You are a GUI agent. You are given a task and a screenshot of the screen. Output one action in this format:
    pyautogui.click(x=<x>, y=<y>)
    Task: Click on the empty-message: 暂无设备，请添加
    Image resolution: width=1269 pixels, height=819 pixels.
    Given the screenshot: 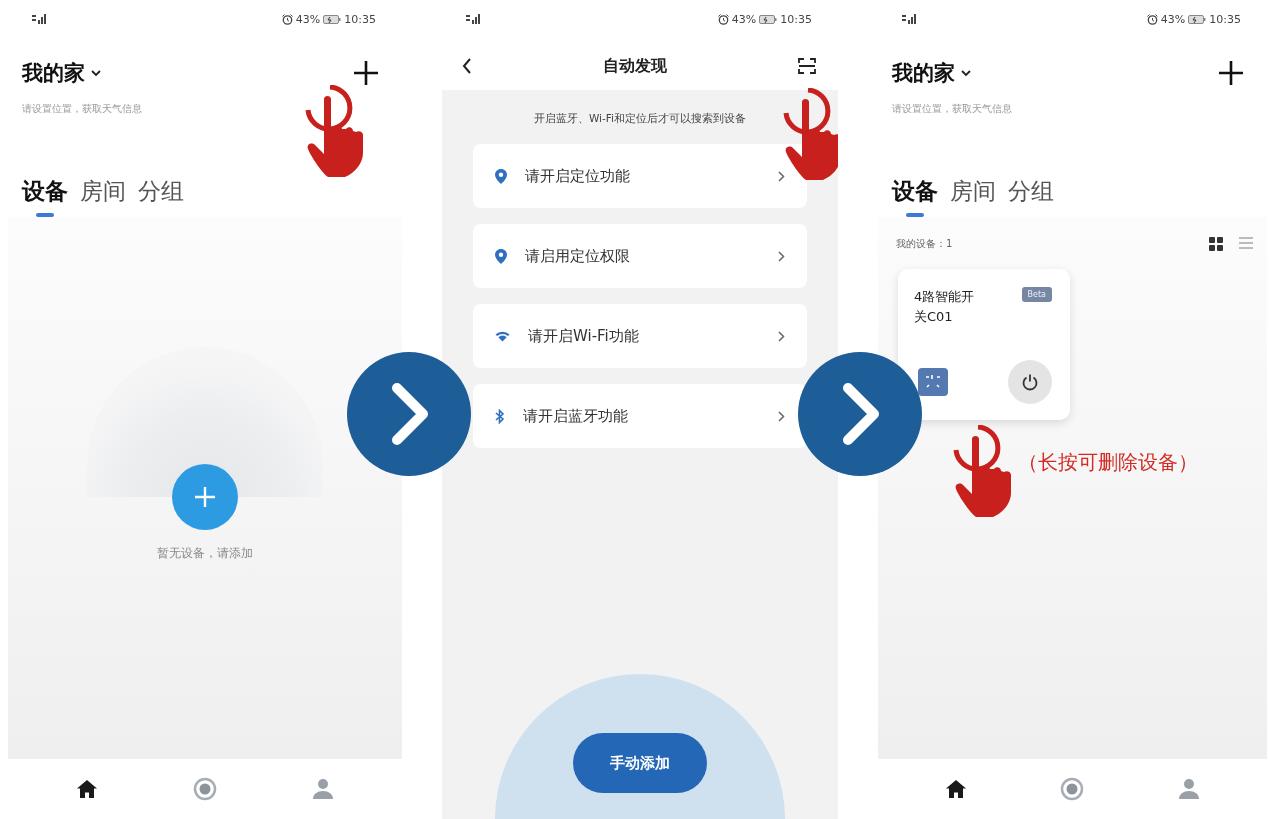 What is the action you would take?
    pyautogui.click(x=205, y=553)
    